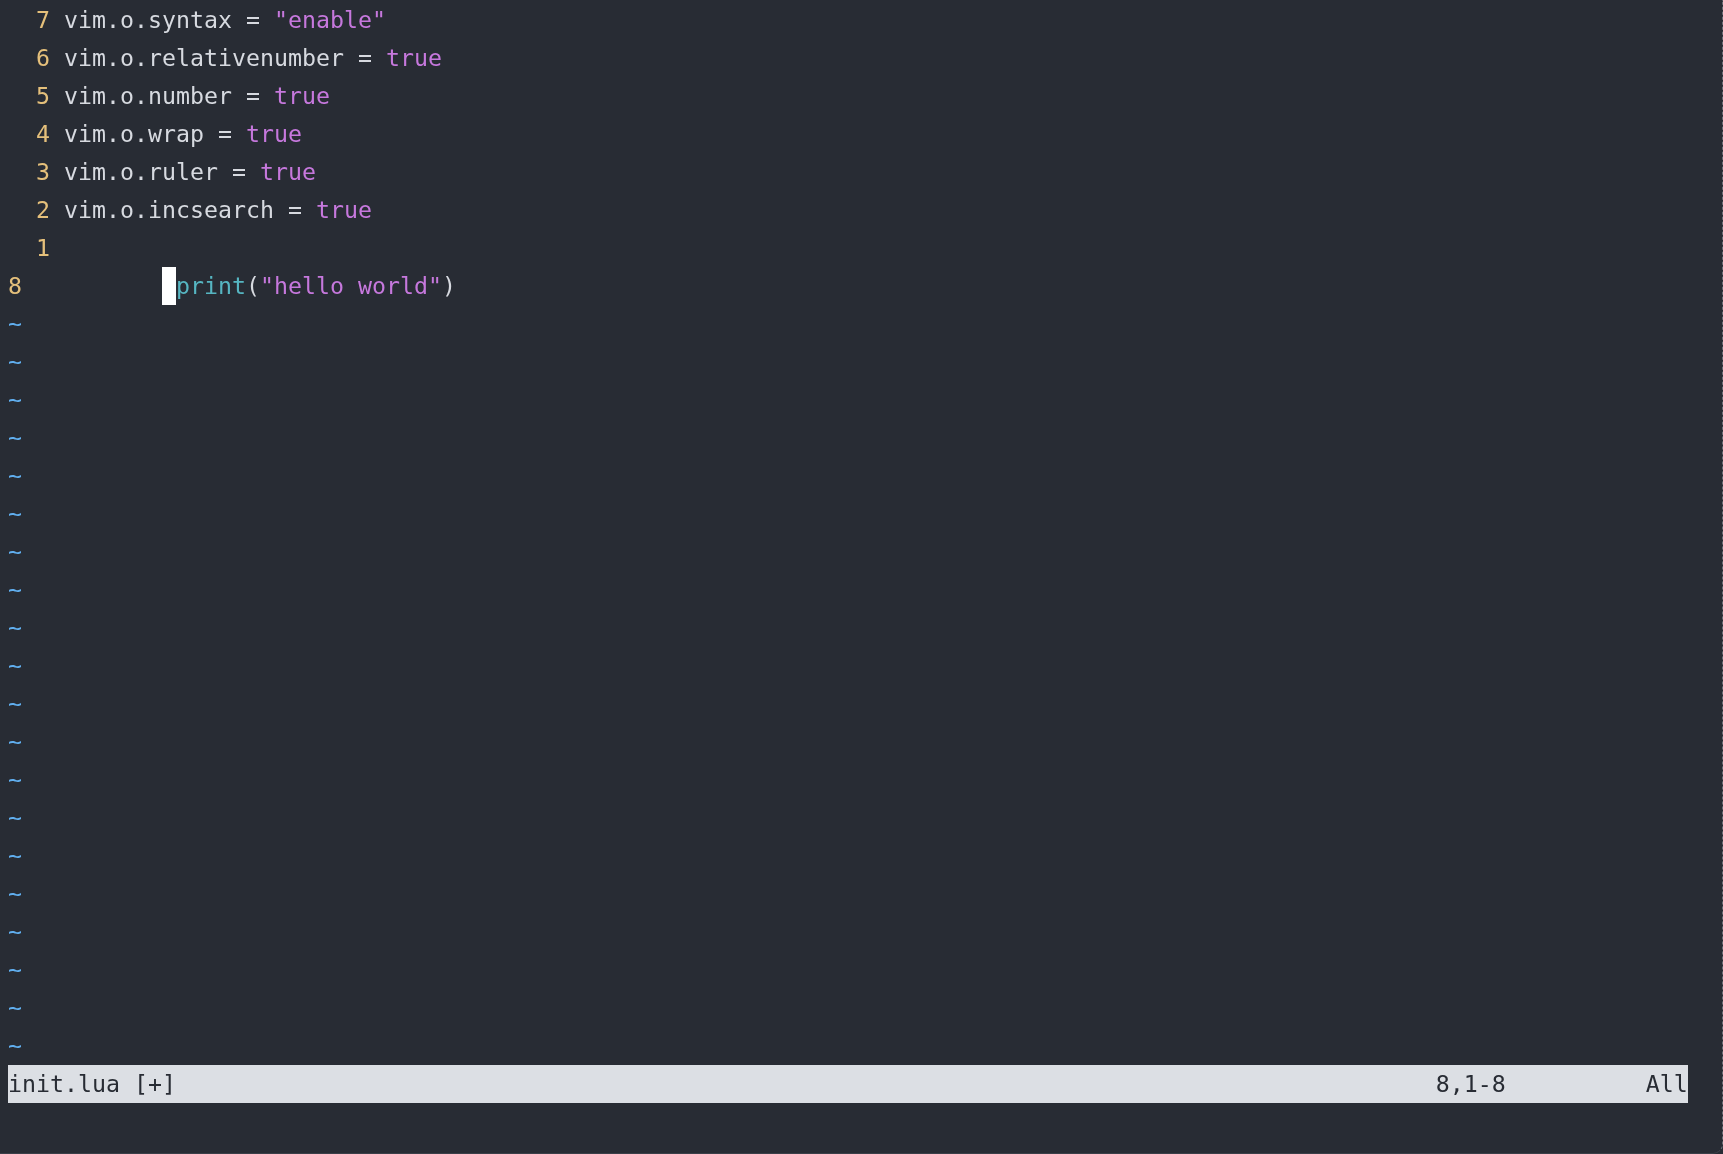  What do you see at coordinates (43, 171) in the screenshot?
I see `line-number: 3` at bounding box center [43, 171].